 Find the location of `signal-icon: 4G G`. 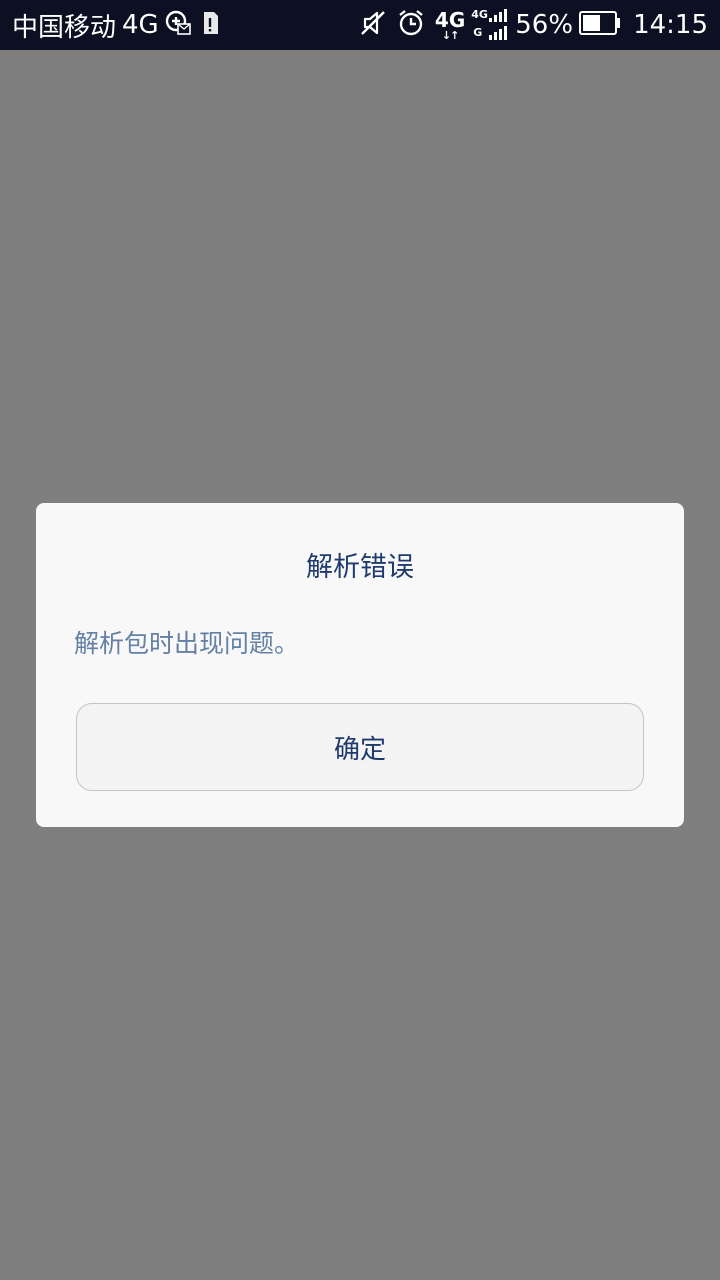

signal-icon: 4G G is located at coordinates (489, 25).